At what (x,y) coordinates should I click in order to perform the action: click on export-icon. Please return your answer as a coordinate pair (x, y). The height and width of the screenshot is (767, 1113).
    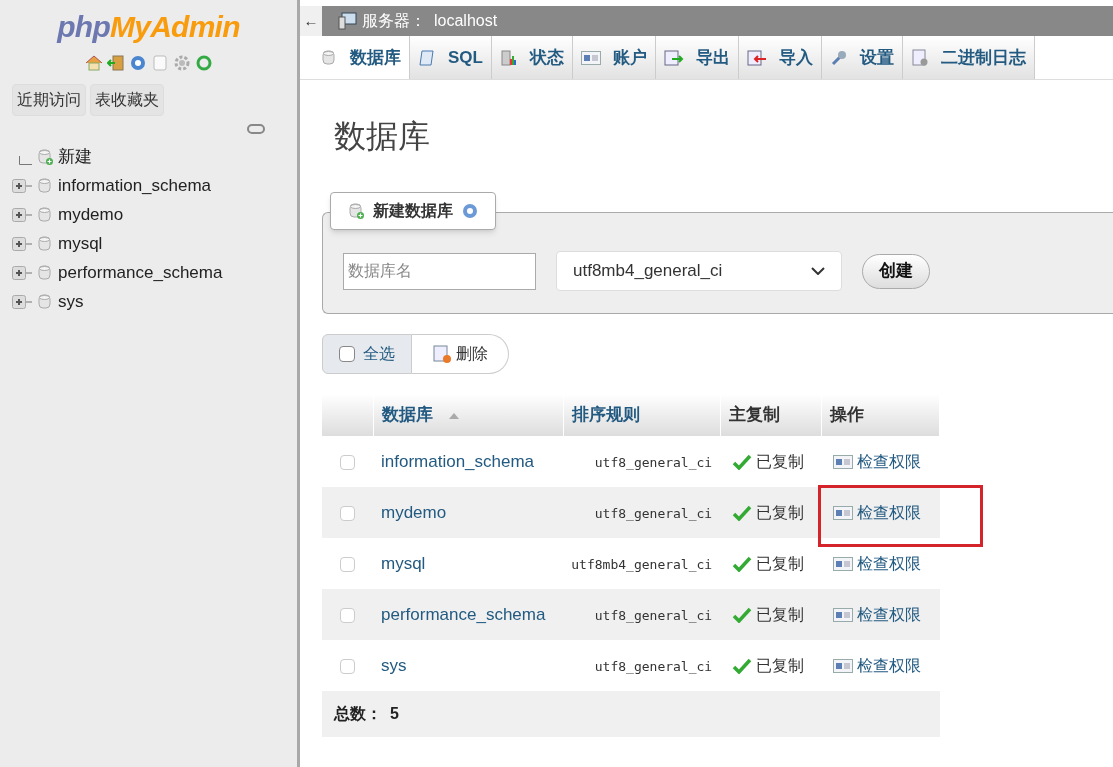
    Looking at the image, I should click on (673, 57).